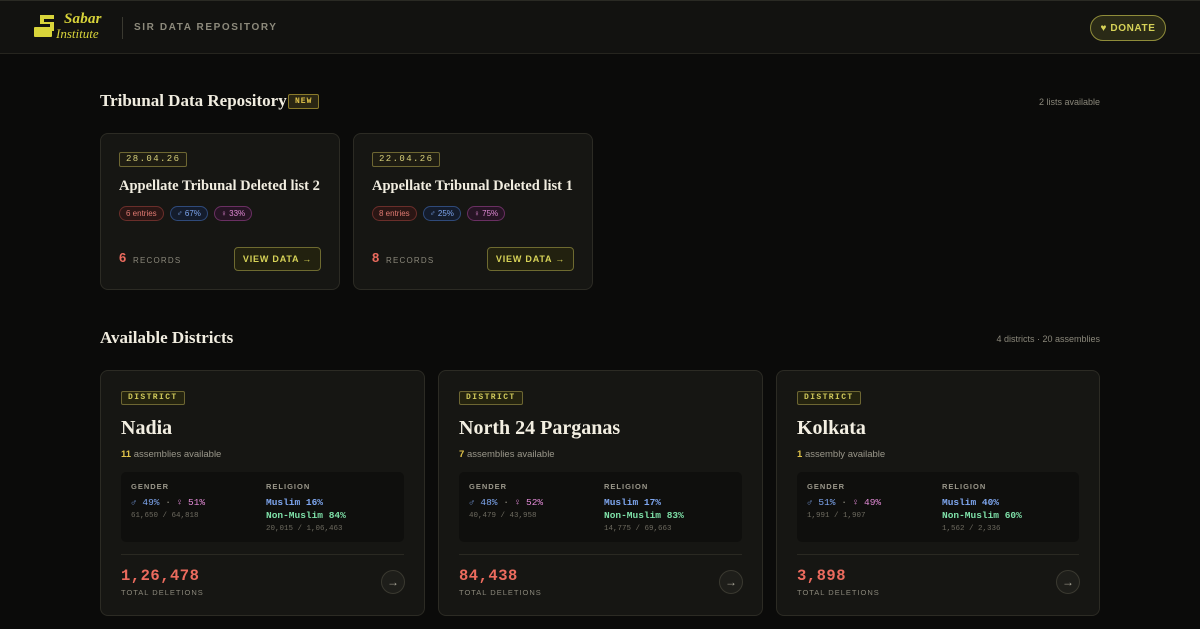  Describe the element at coordinates (123, 257) in the screenshot. I see `records-count: 6` at that location.